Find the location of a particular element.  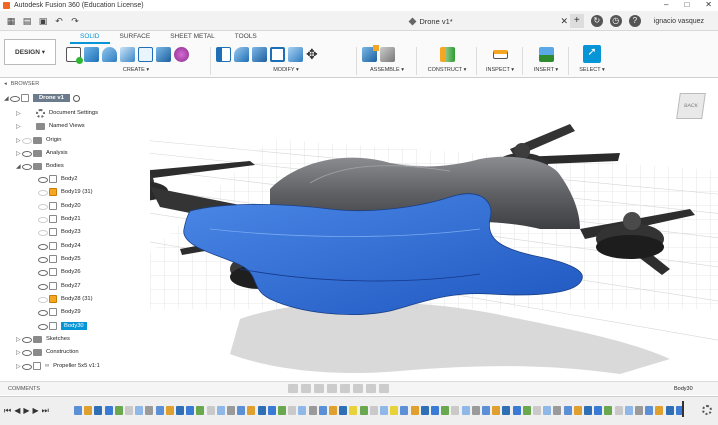

tree-node-body29: Body29 is located at coordinates (59, 312).